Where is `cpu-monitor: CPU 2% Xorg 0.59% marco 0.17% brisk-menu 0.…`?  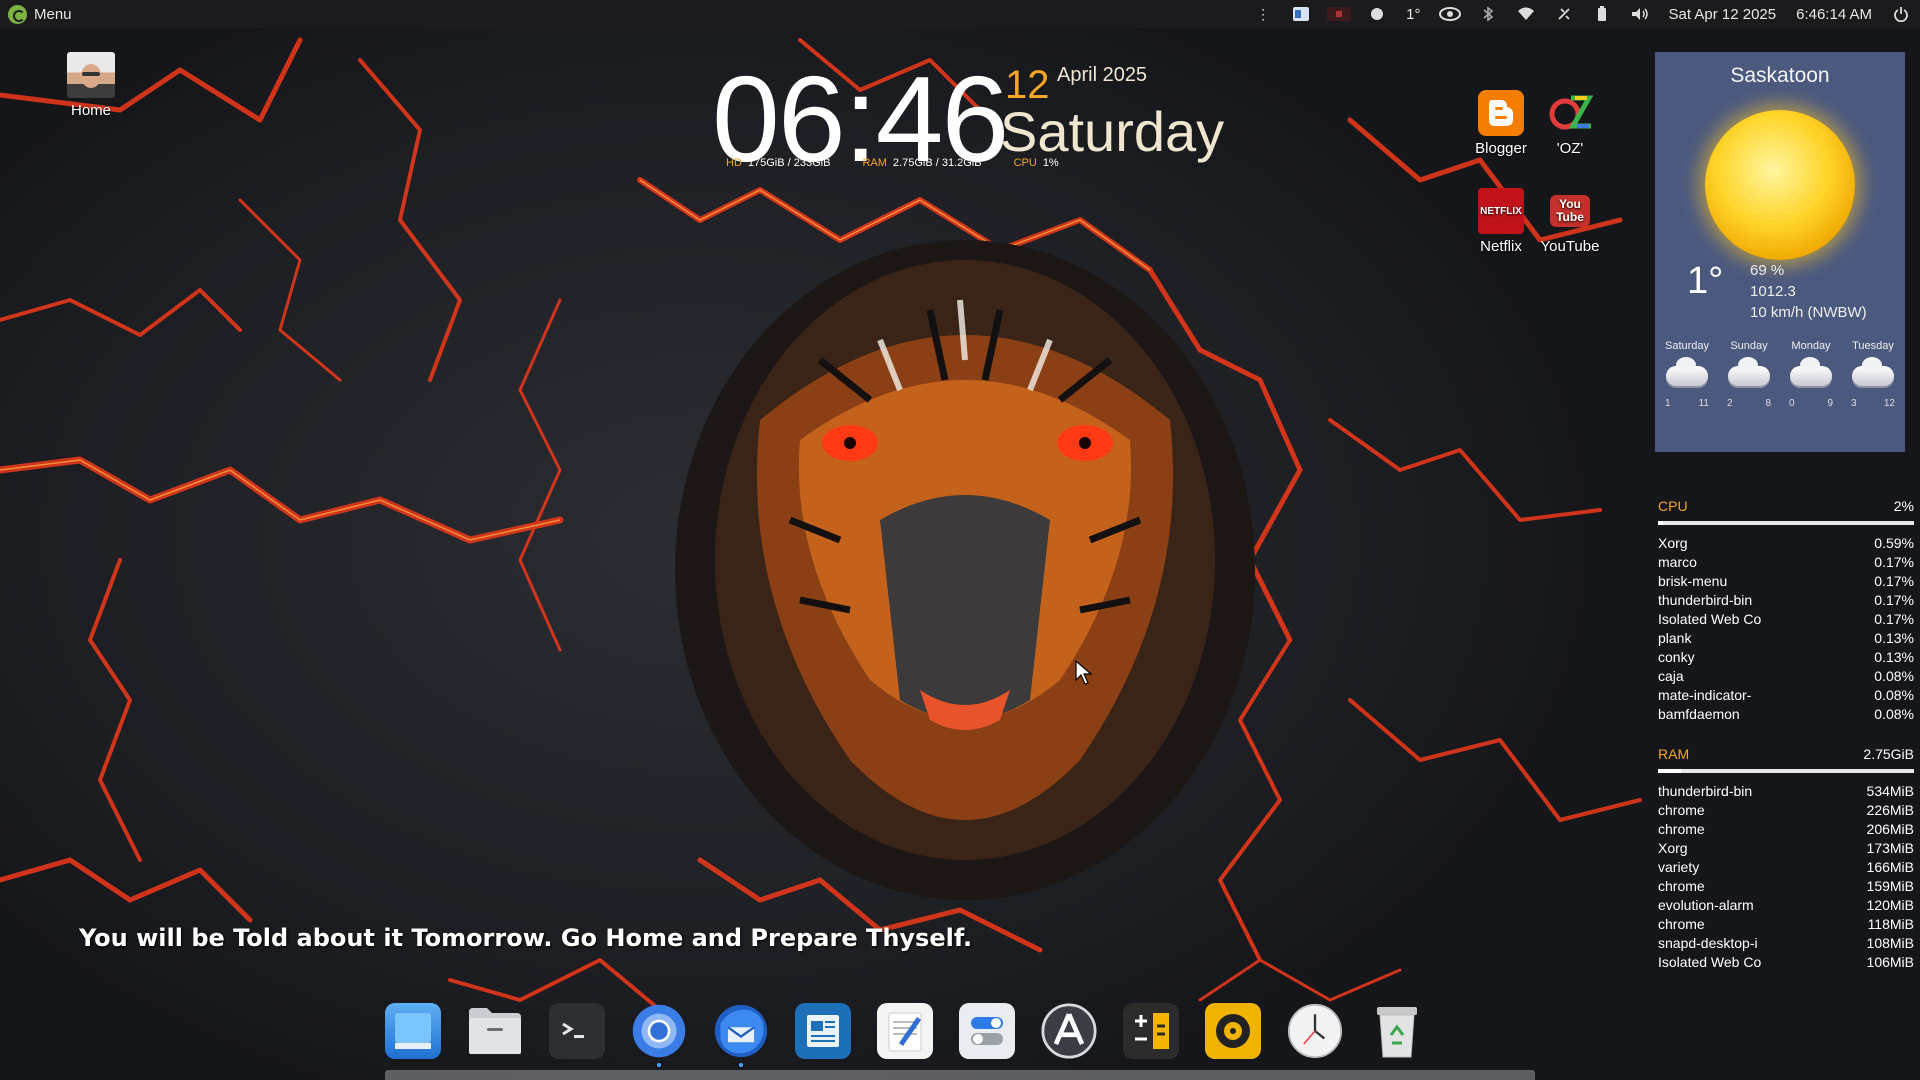 cpu-monitor: CPU 2% Xorg 0.59% marco 0.17% brisk-menu 0.… is located at coordinates (1786, 611).